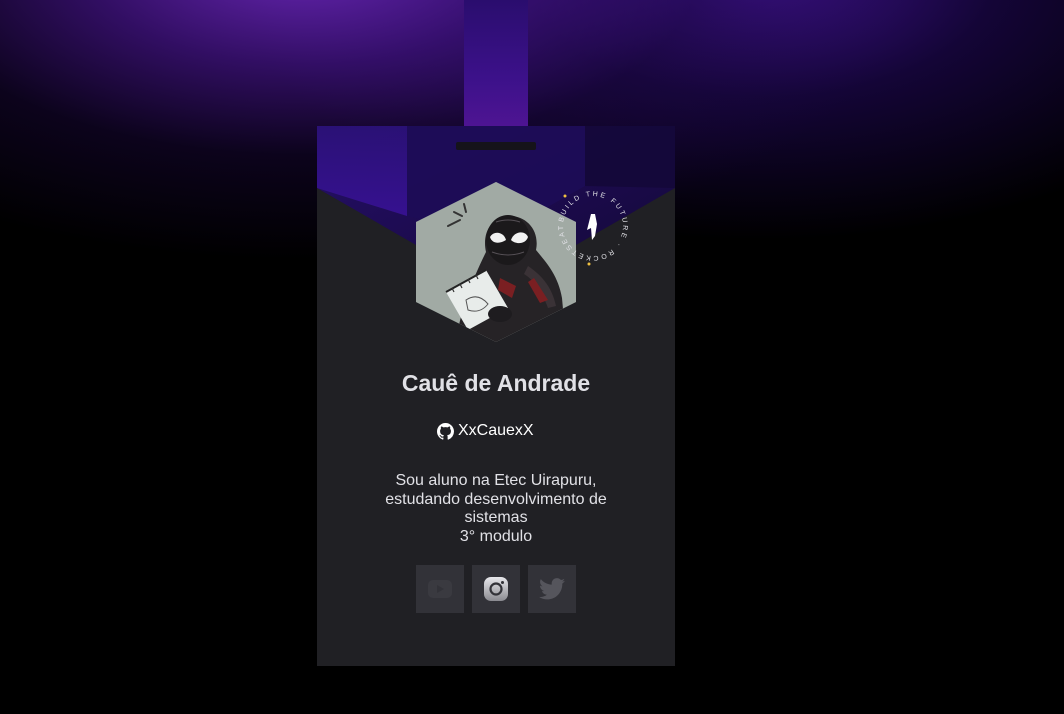 This screenshot has height=714, width=1064. What do you see at coordinates (496, 499) in the screenshot?
I see `bio-line: estudando desenvolvimento de` at bounding box center [496, 499].